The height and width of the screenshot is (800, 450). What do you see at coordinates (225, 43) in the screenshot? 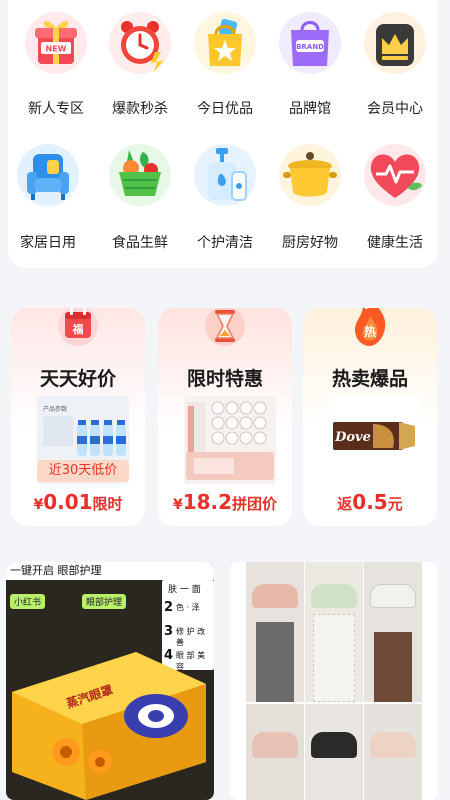
I see `star-shopping-bag-icon` at bounding box center [225, 43].